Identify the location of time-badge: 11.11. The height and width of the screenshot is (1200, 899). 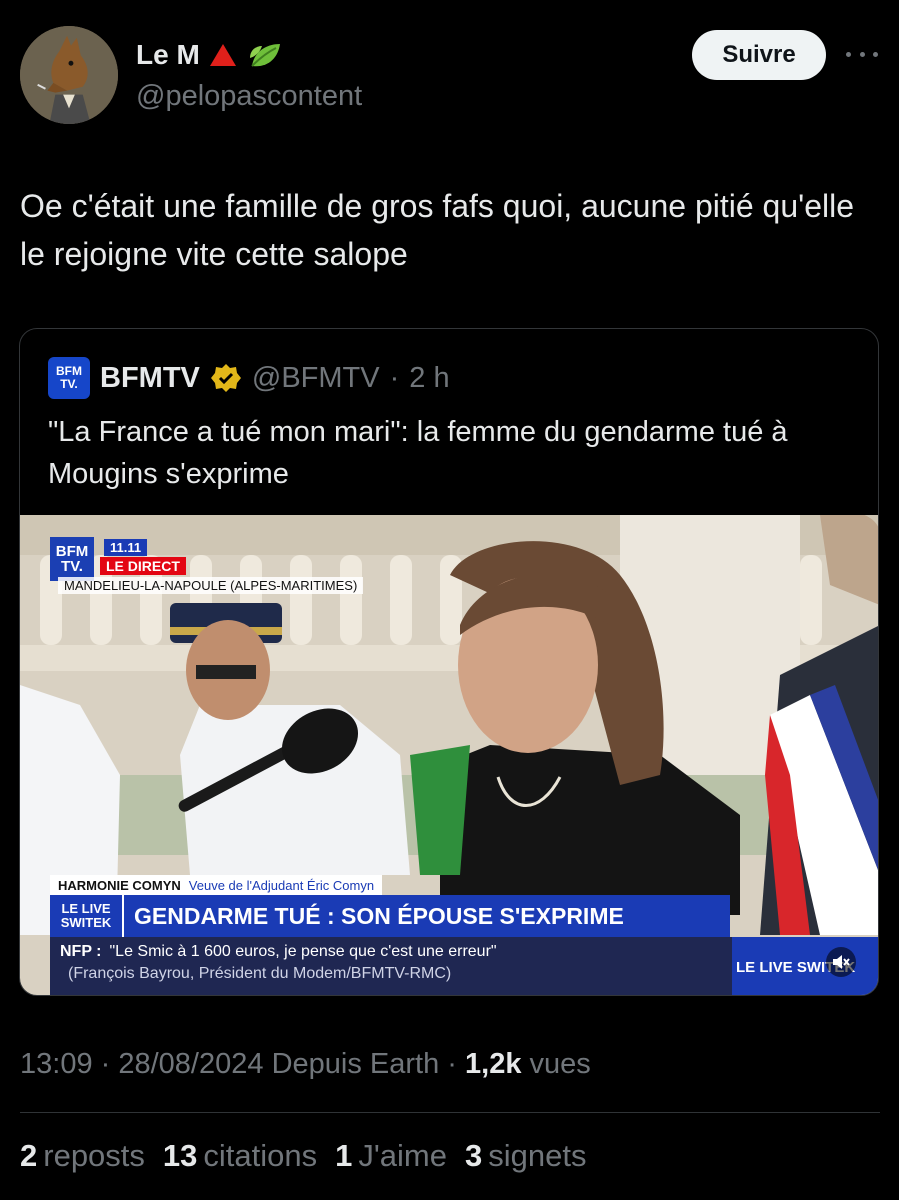
(126, 547).